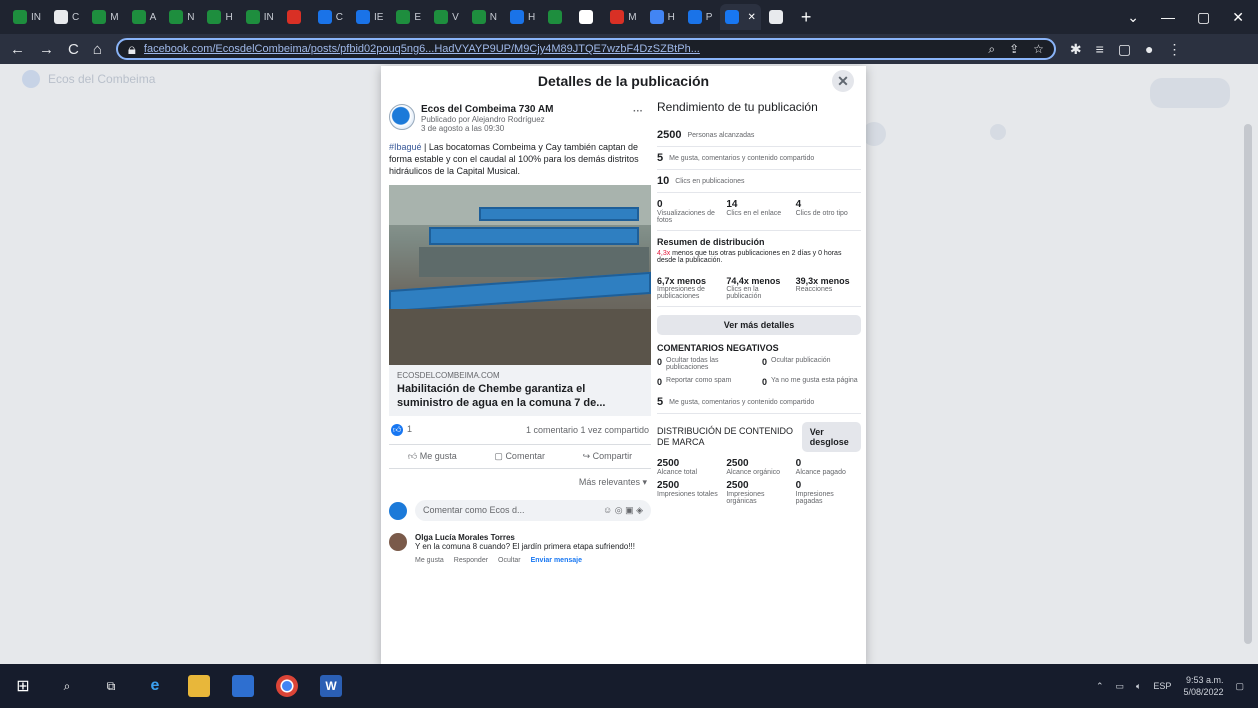 This screenshot has width=1258, height=708. What do you see at coordinates (487, 109) in the screenshot?
I see `page-name: Ecos del Combeima 730 AM` at bounding box center [487, 109].